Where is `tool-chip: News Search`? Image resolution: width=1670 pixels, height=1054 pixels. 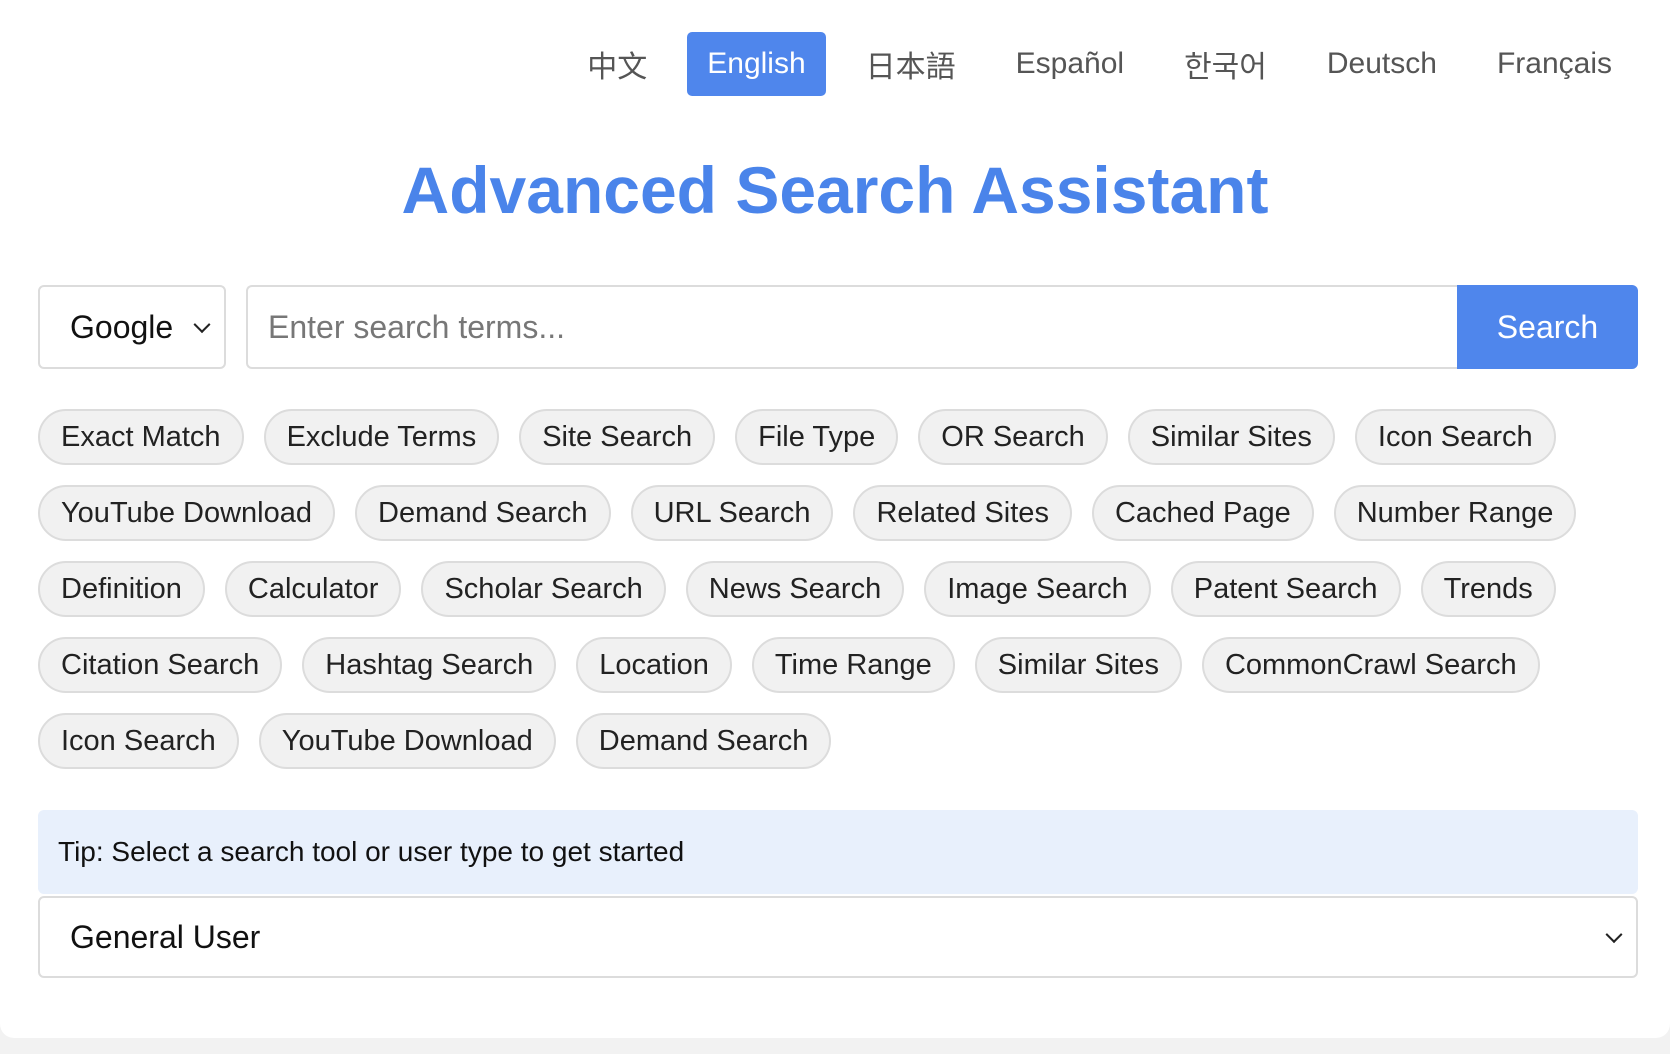 tool-chip: News Search is located at coordinates (795, 589).